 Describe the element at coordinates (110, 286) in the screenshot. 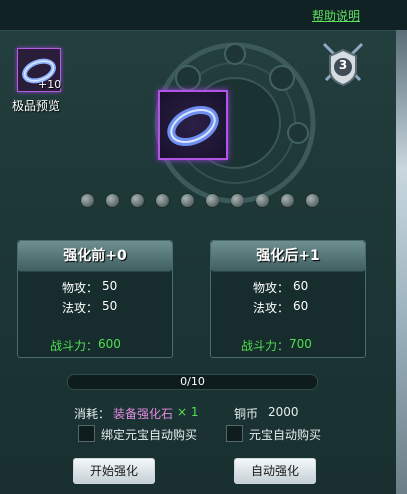

I see `before-phys-value: 50` at that location.